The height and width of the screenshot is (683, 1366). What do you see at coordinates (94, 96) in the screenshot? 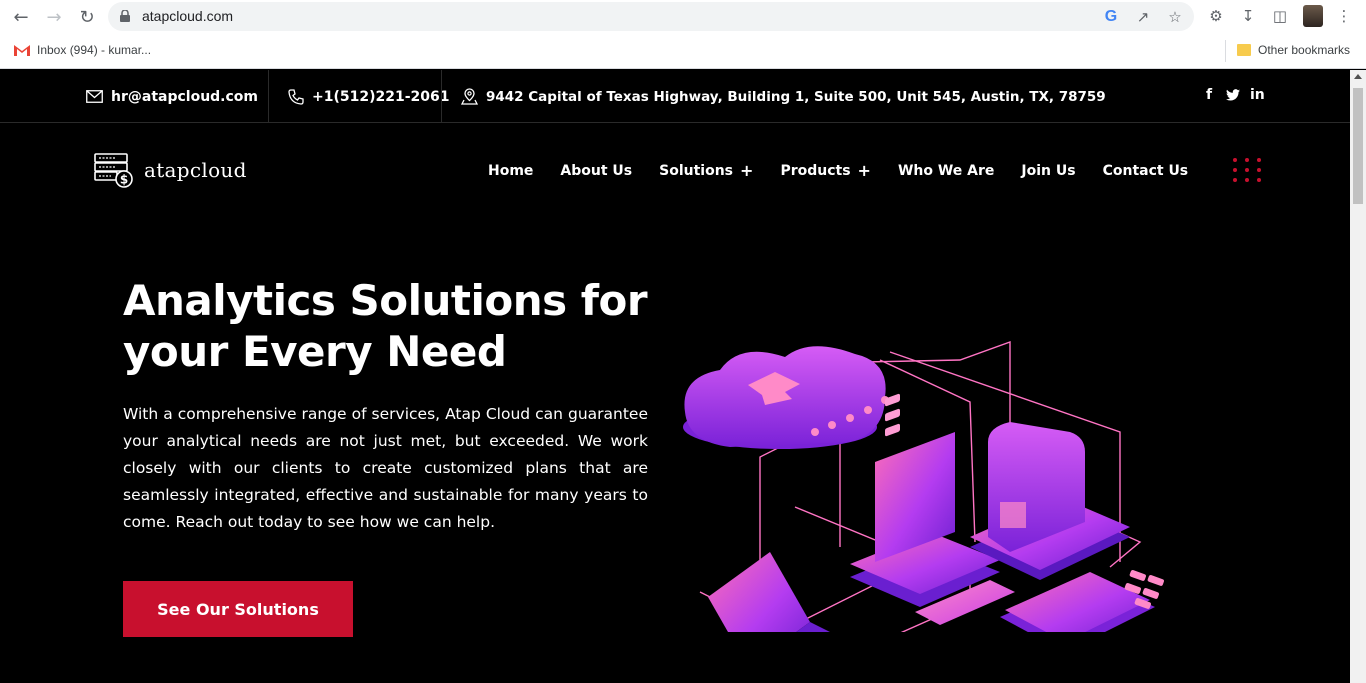
I see `mail-icon` at bounding box center [94, 96].